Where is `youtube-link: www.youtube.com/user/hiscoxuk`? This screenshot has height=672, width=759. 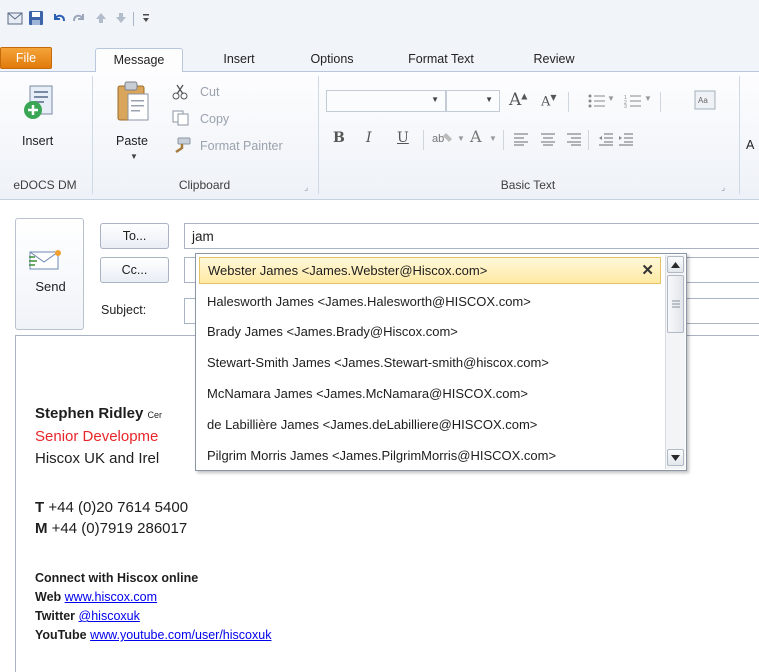
youtube-link: www.youtube.com/user/hiscoxuk is located at coordinates (180, 635).